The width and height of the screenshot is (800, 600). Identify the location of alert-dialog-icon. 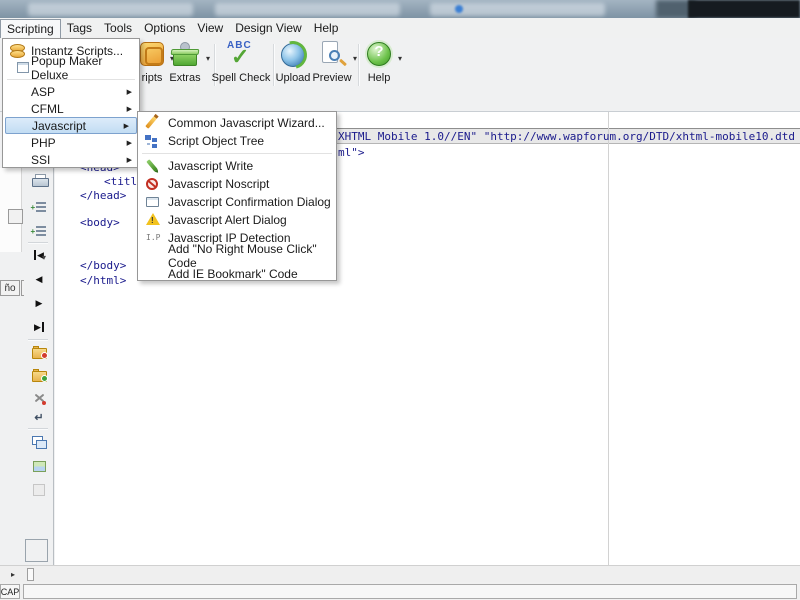
(153, 219).